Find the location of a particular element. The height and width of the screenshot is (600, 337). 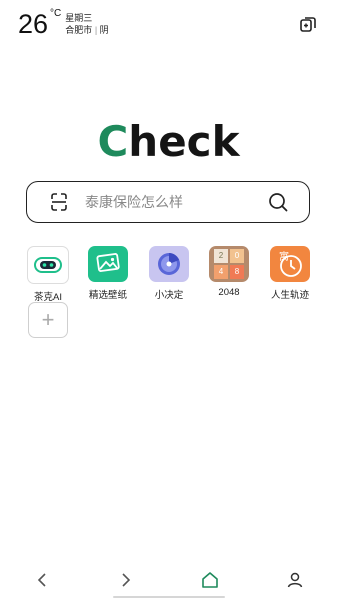

app-chake-ai: 茶克AI is located at coordinates (48, 274).